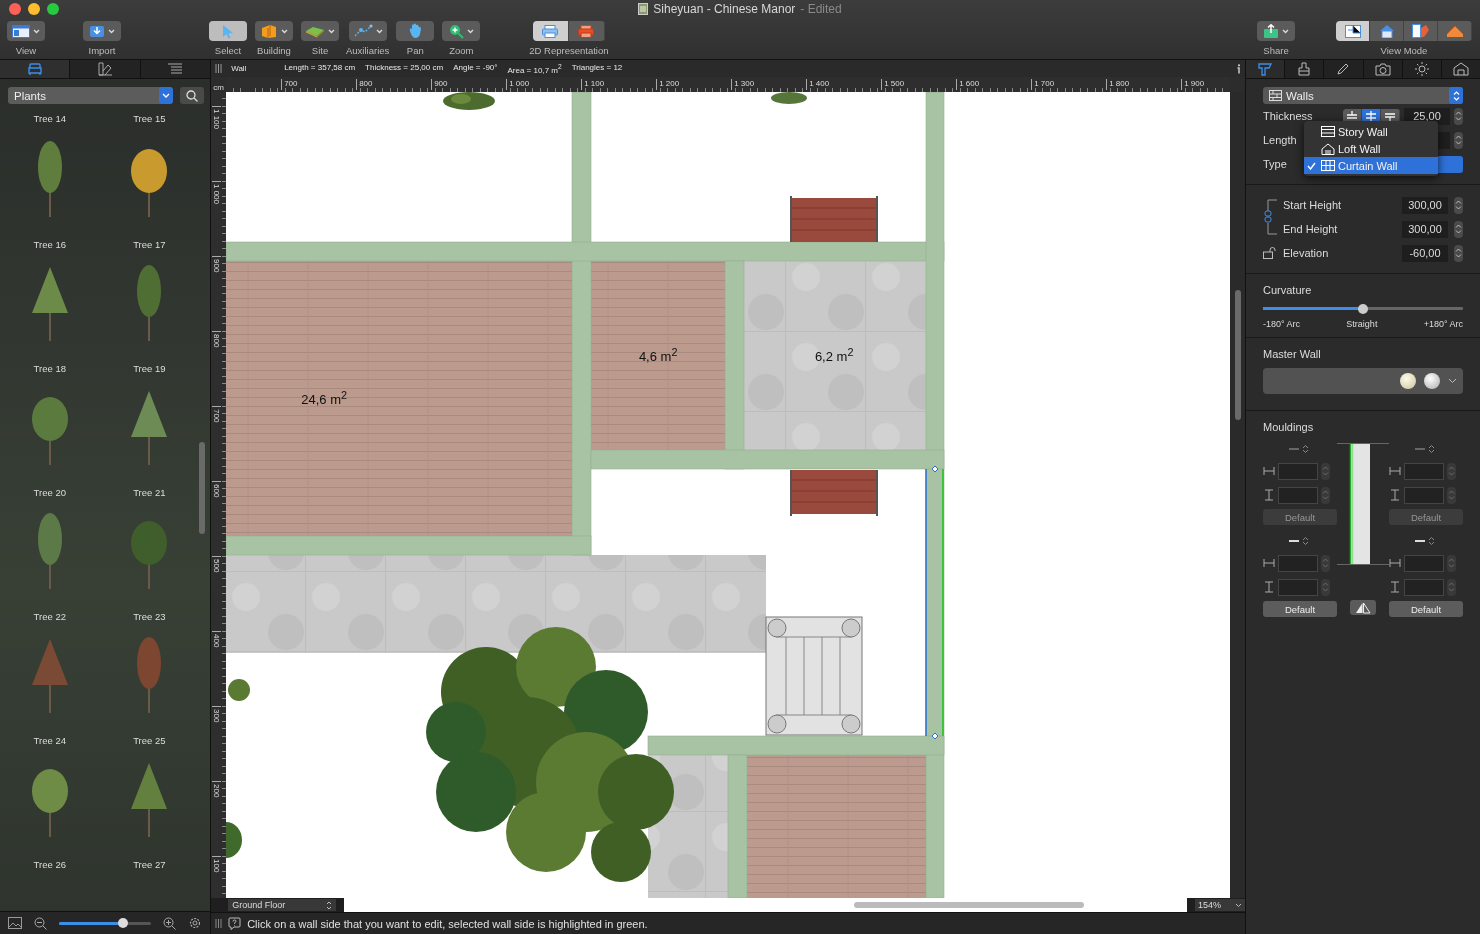  I want to click on unlocked-padlock-icon, so click(1270, 253).